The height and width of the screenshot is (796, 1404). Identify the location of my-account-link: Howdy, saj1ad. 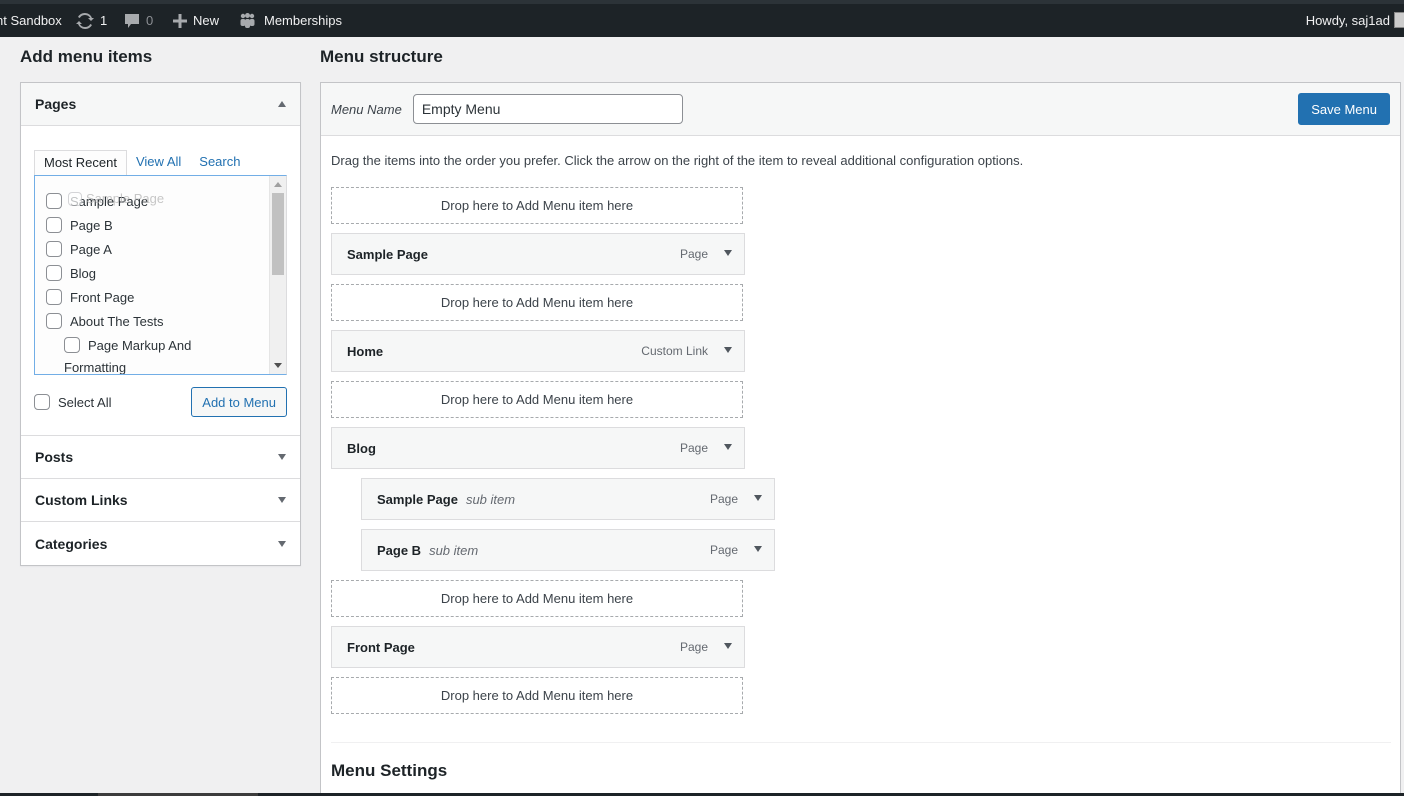
(1348, 20).